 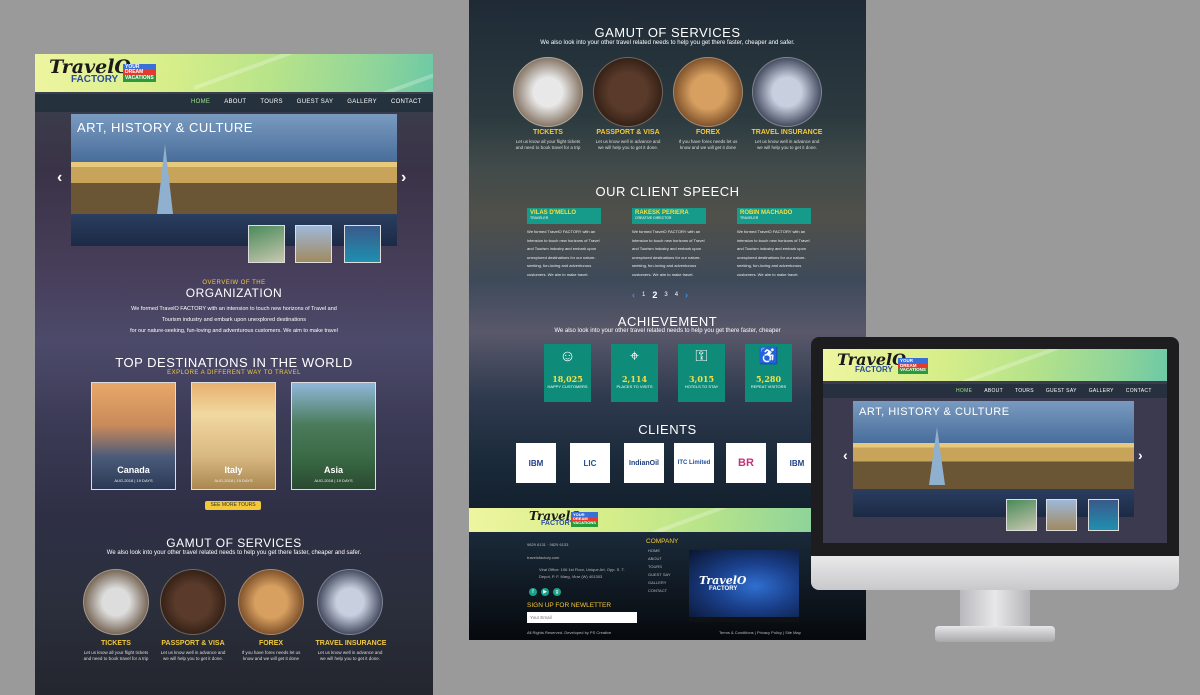 I want to click on pager-prev-icon: ‹, so click(x=633, y=295).